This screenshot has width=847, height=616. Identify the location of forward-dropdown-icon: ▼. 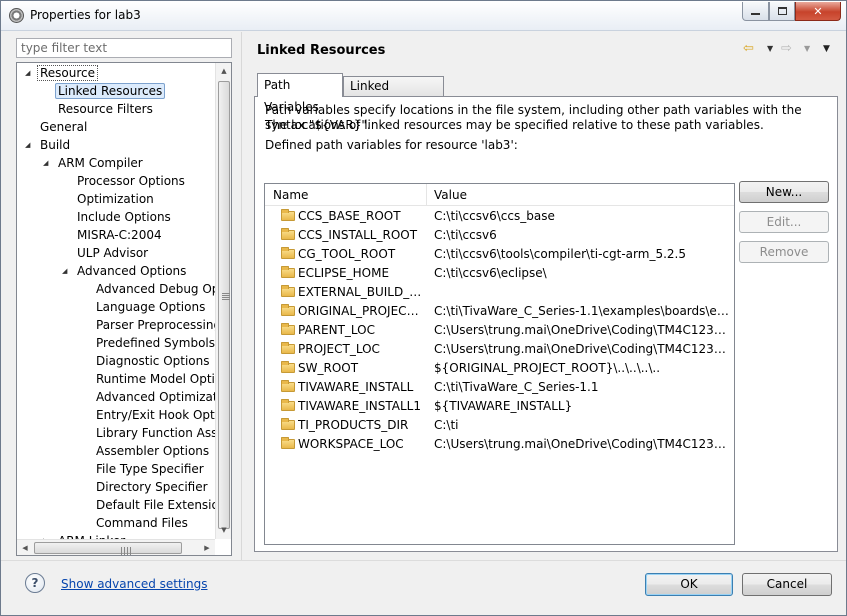
(807, 49).